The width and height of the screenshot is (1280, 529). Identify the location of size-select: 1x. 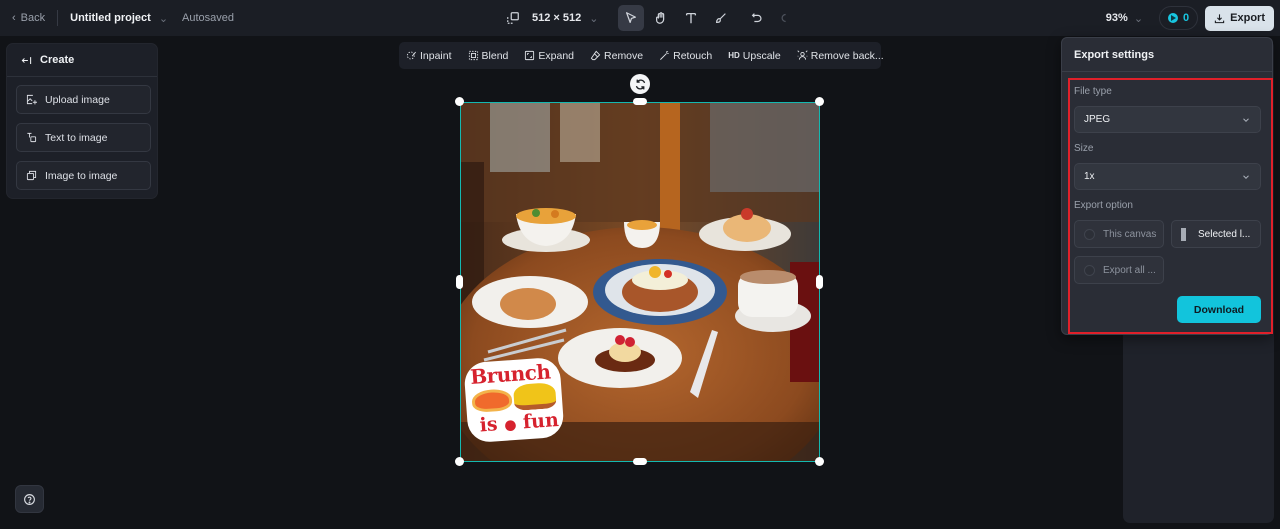
(1167, 176).